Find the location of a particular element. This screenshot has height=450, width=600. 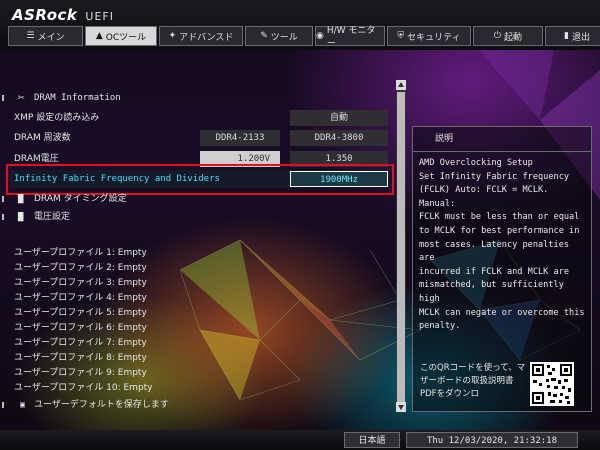

rocket-icon: ▲ is located at coordinates (99, 36).